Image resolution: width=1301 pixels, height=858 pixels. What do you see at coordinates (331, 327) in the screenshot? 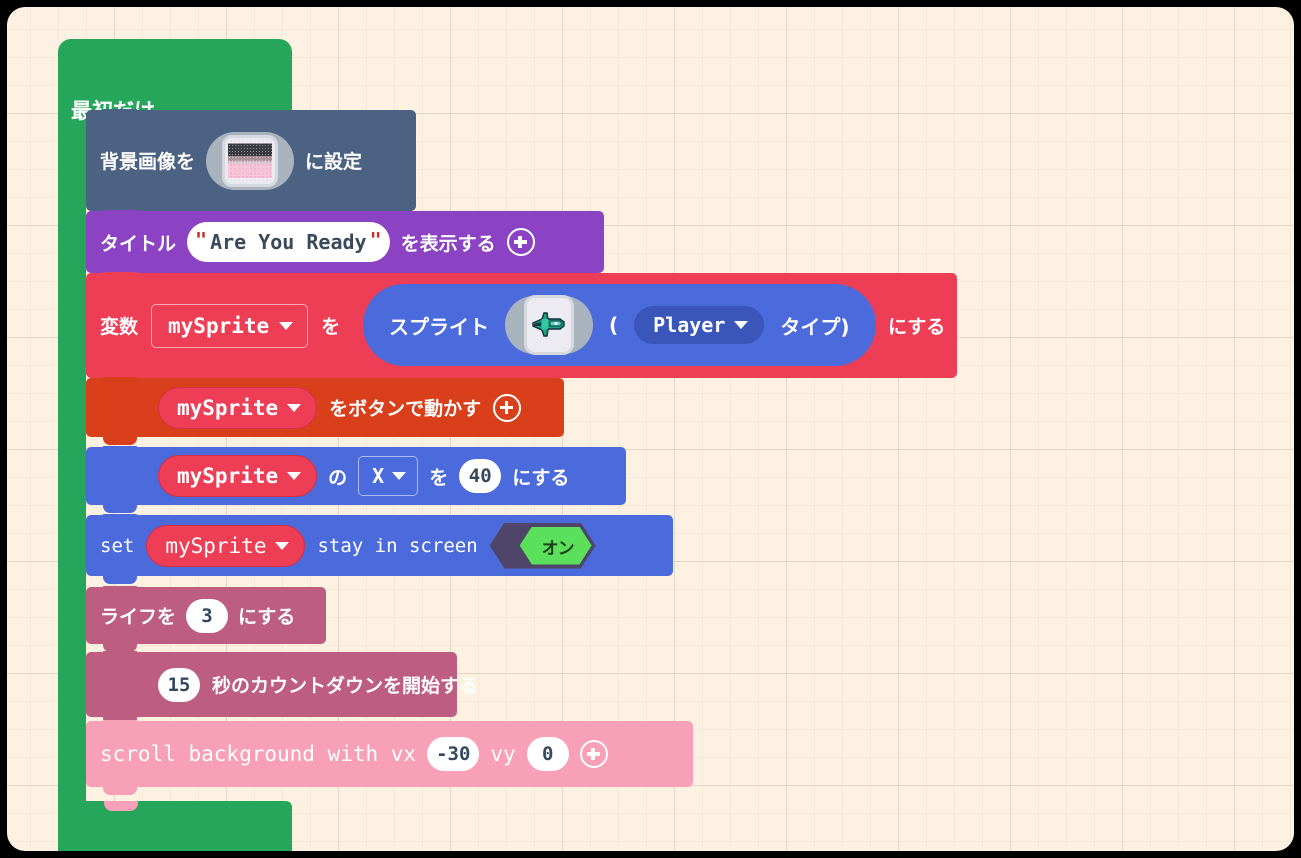
I see `set-variable-particle: を` at bounding box center [331, 327].